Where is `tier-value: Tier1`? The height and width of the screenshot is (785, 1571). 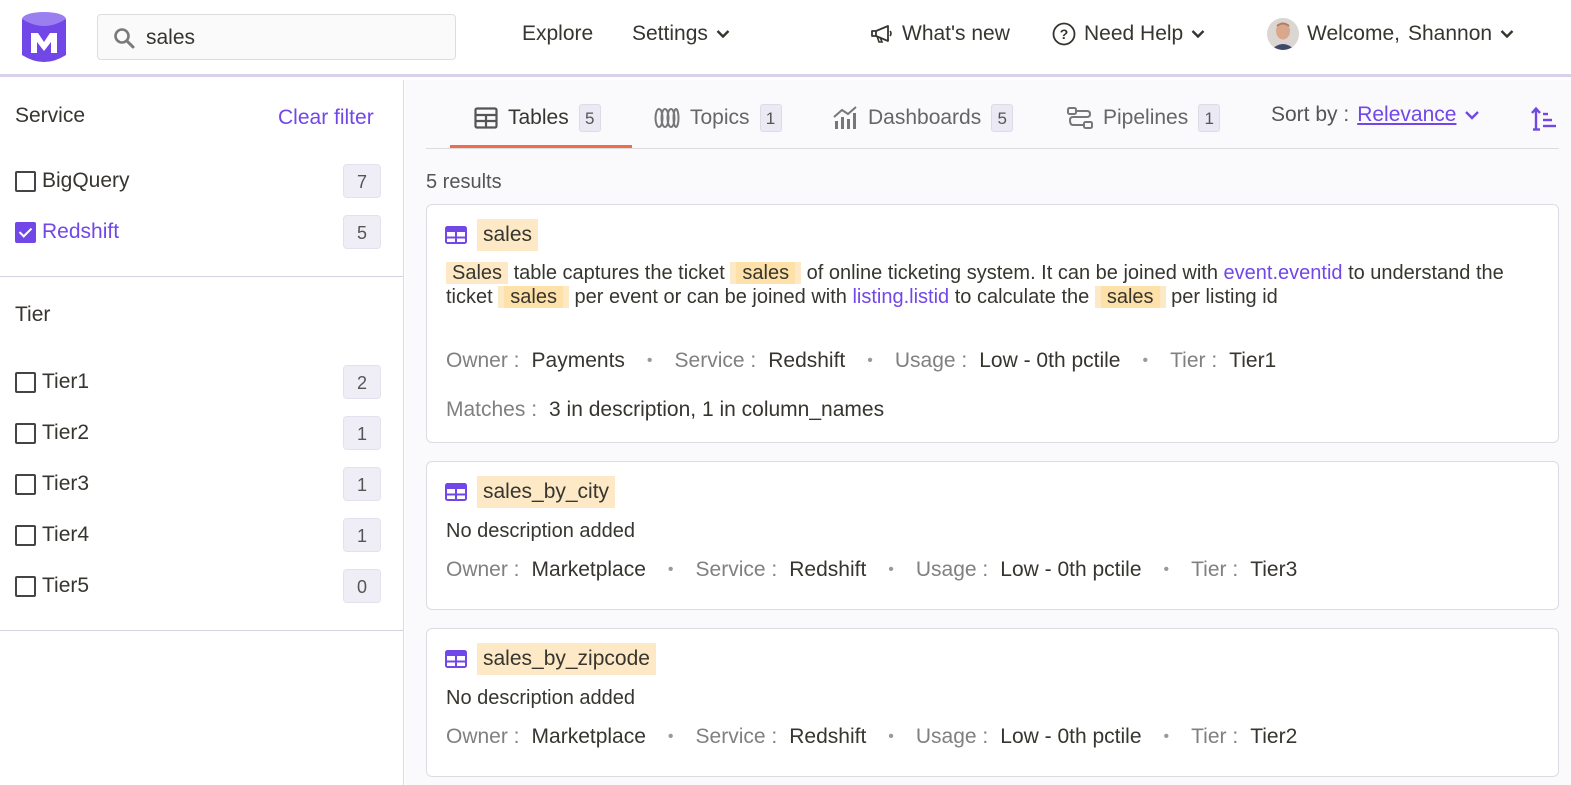 tier-value: Tier1 is located at coordinates (1253, 360).